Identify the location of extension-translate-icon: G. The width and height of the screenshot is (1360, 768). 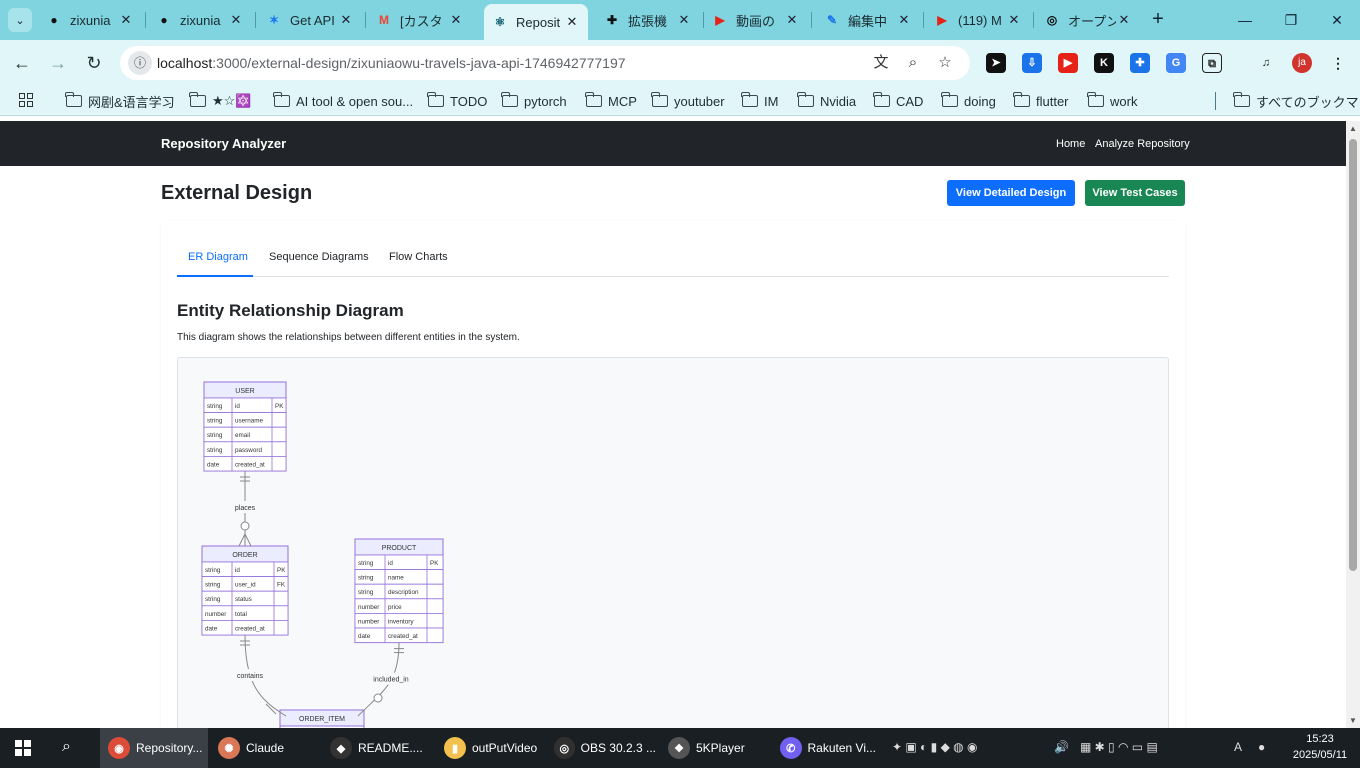
(1176, 63).